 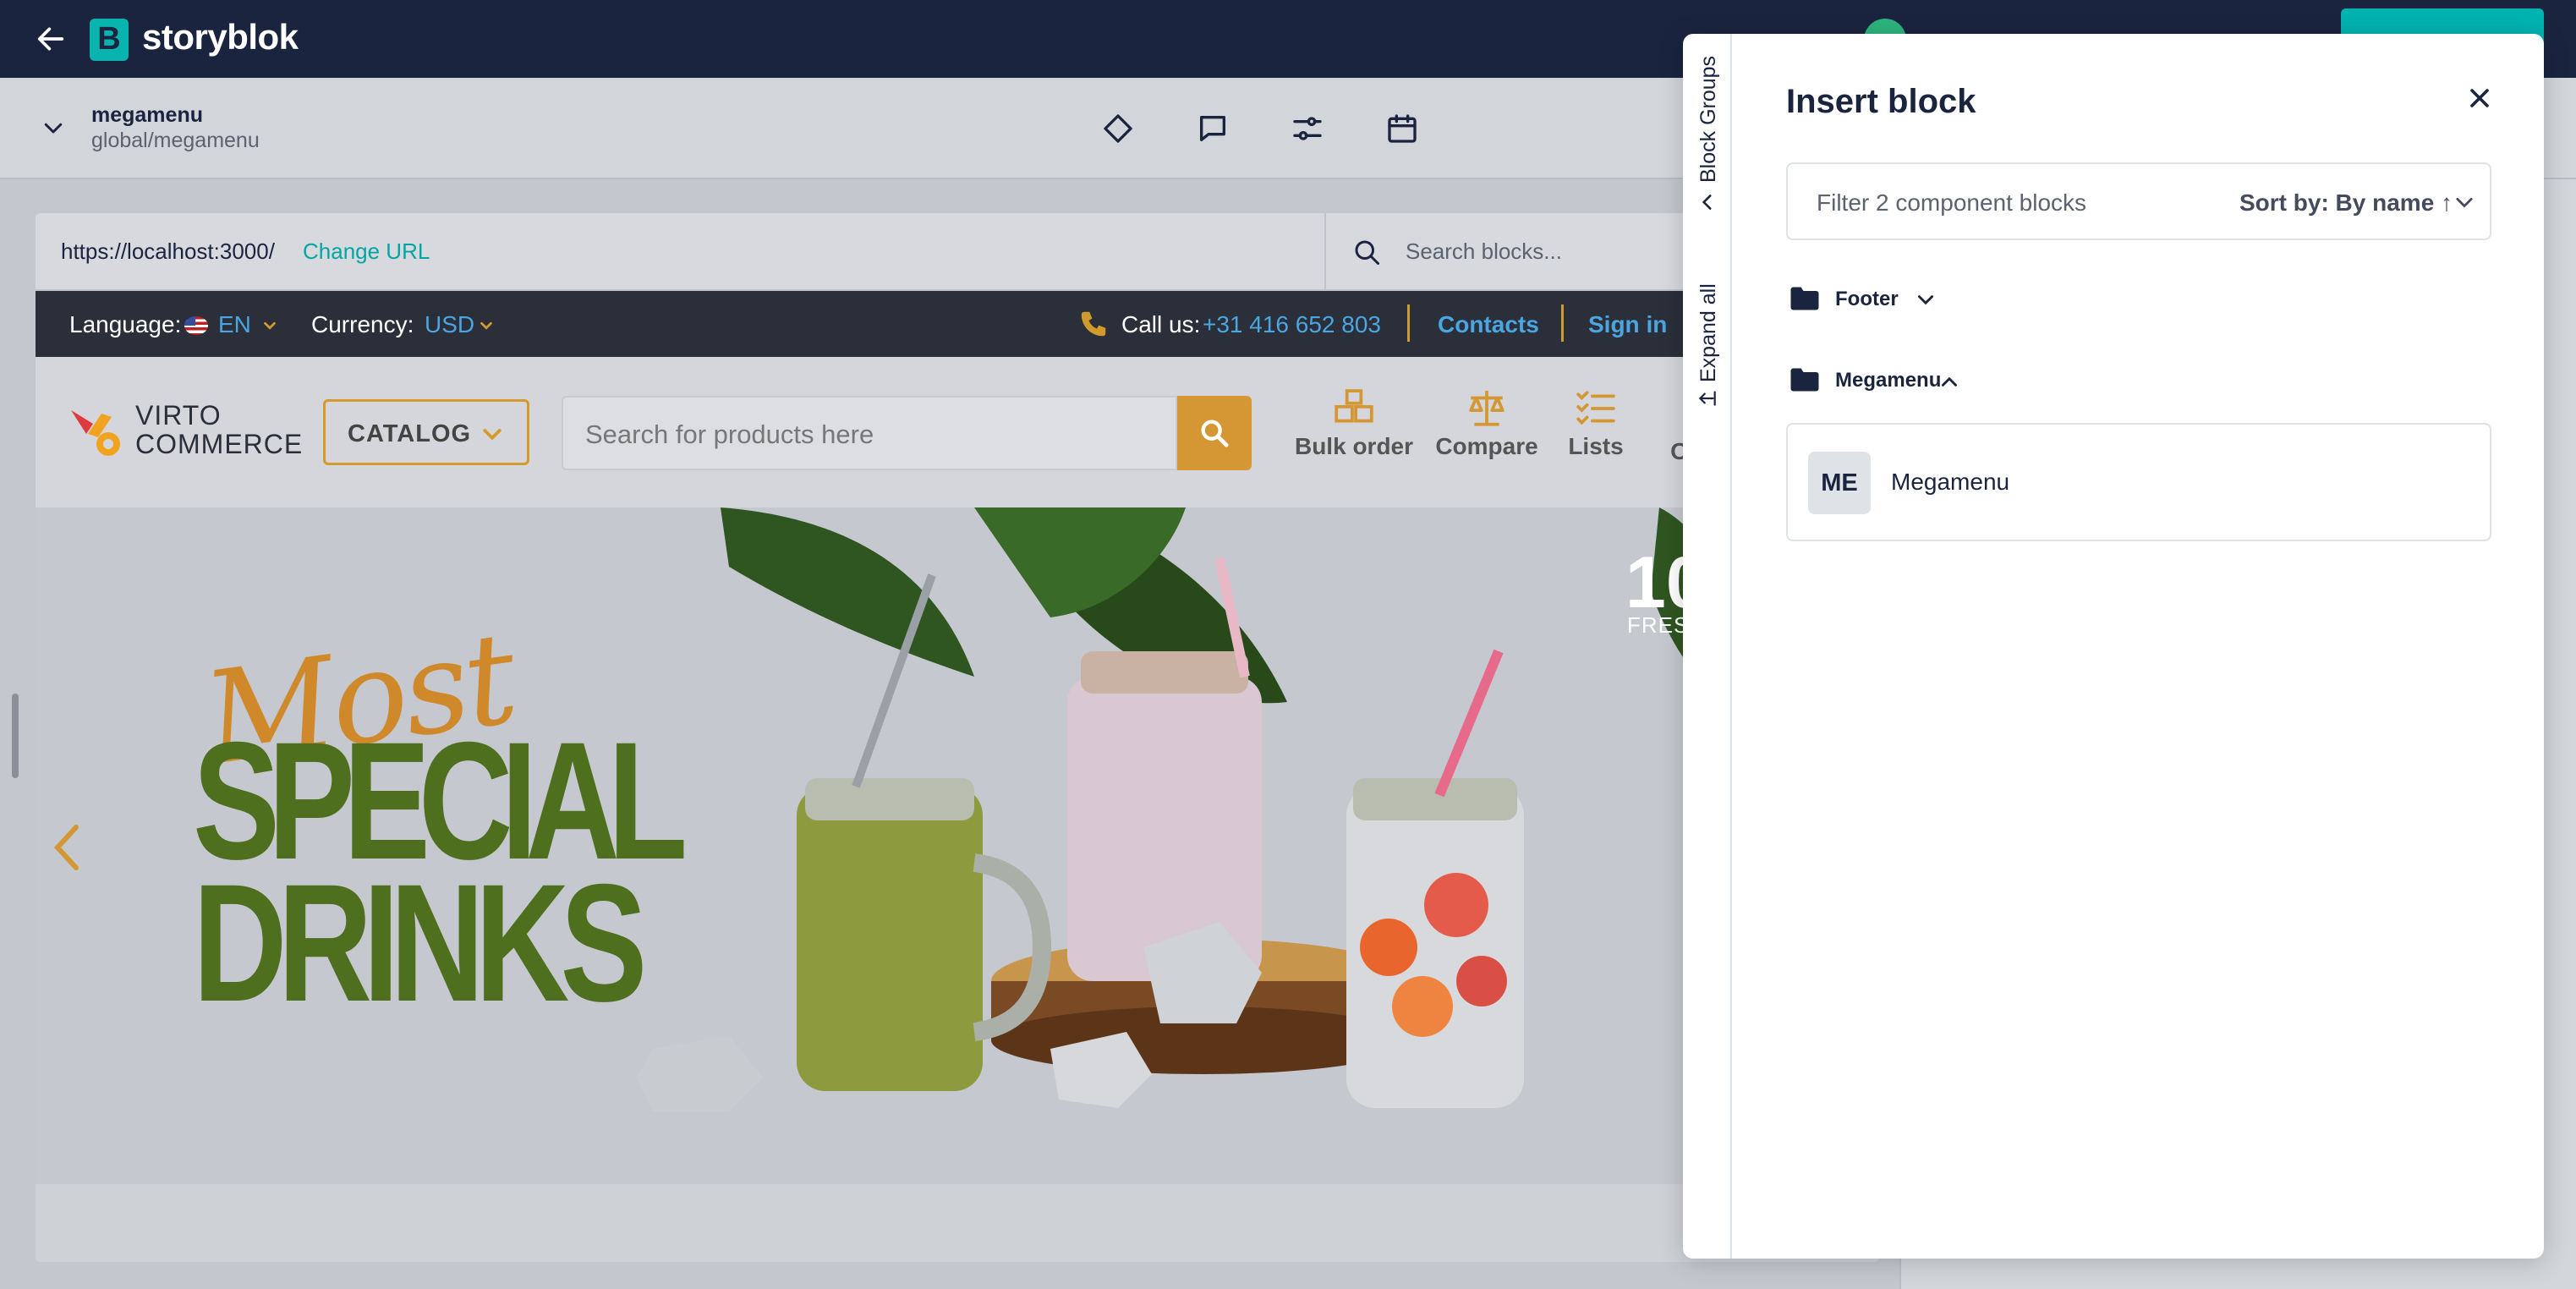 I want to click on story-path: global/megamenu, so click(x=175, y=140).